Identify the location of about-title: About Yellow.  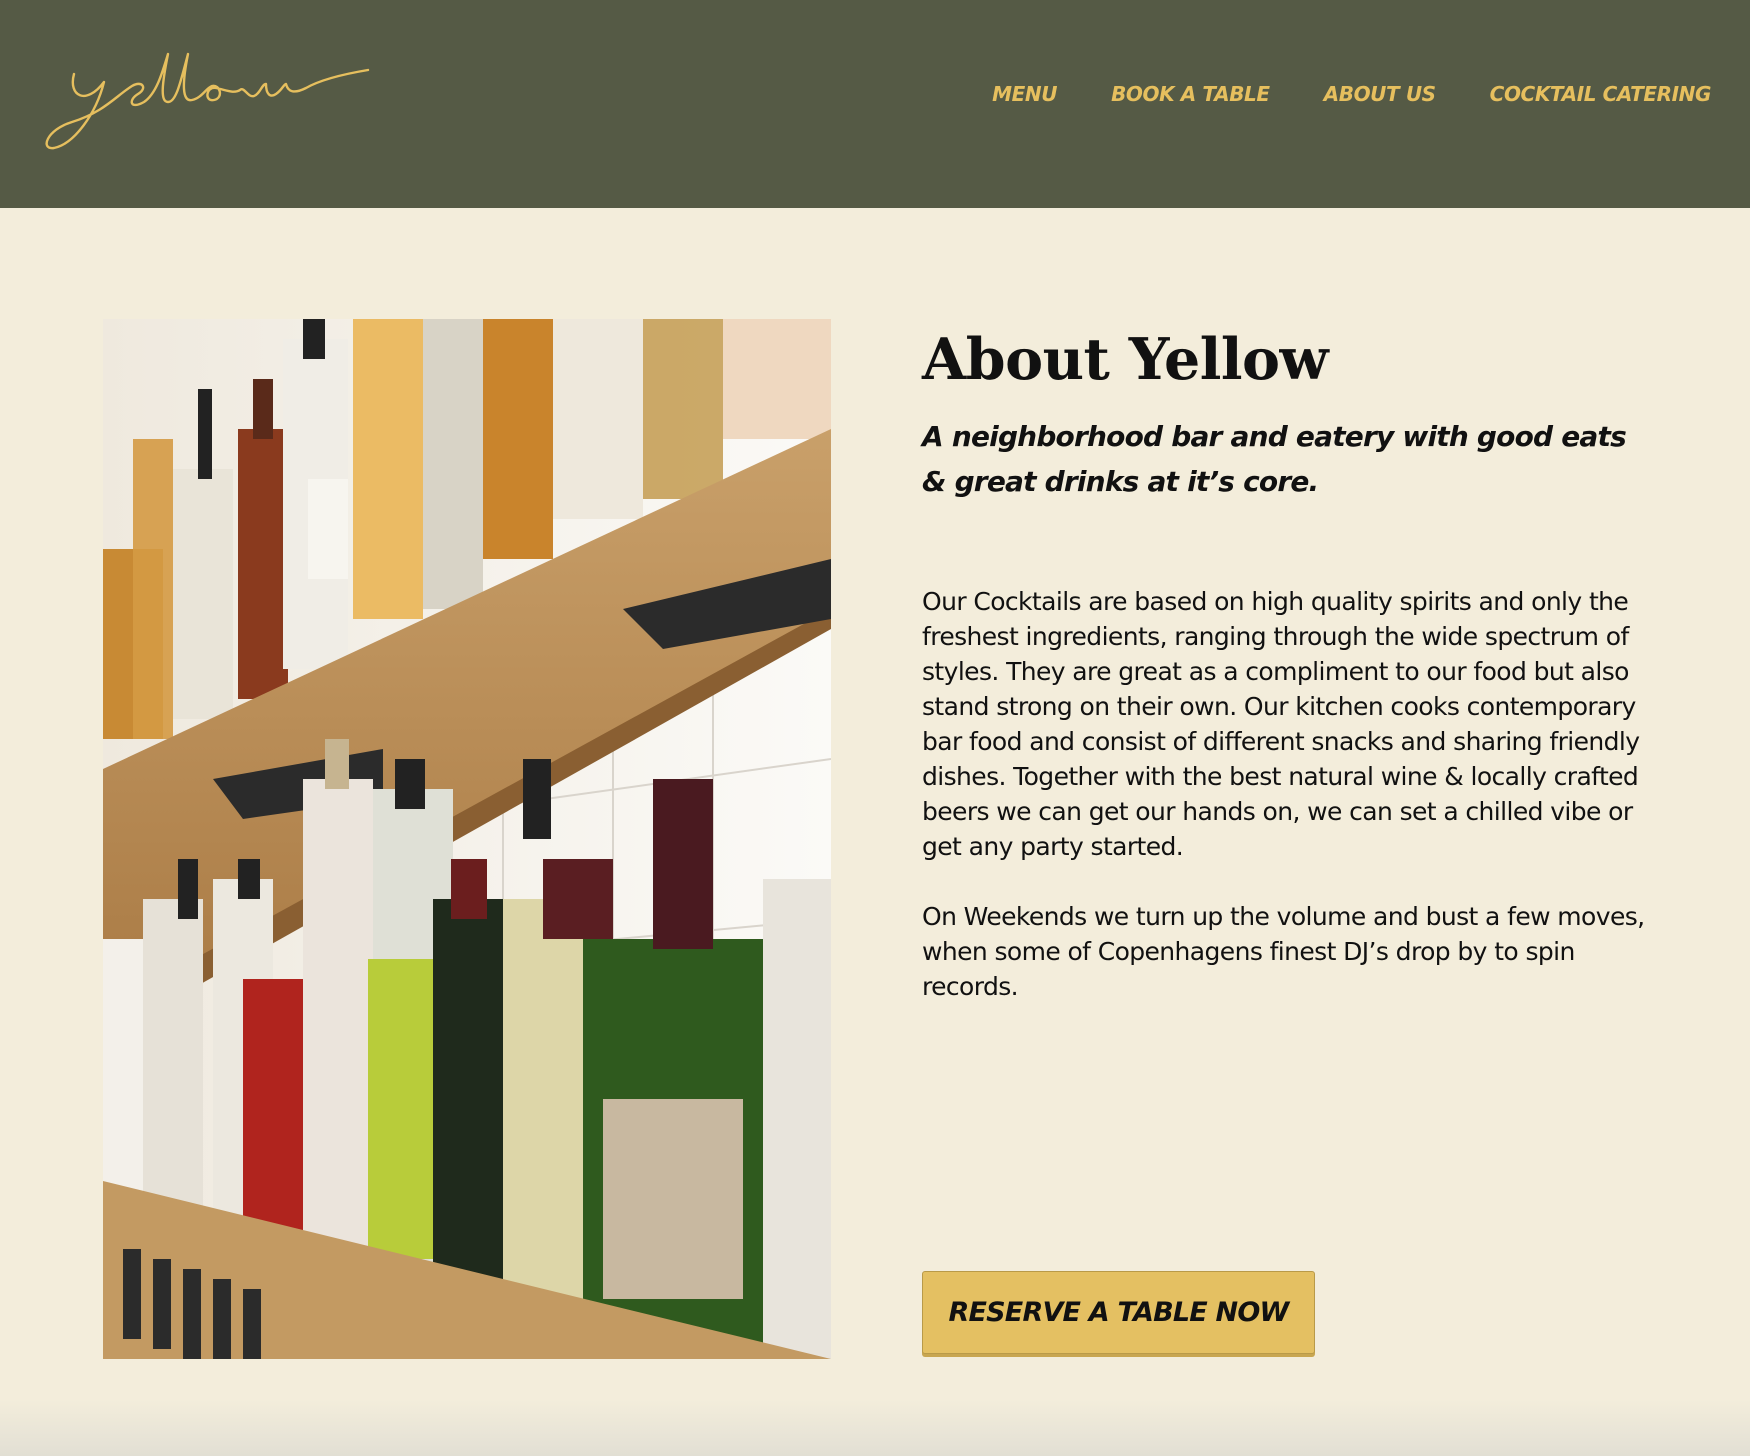
(1125, 359).